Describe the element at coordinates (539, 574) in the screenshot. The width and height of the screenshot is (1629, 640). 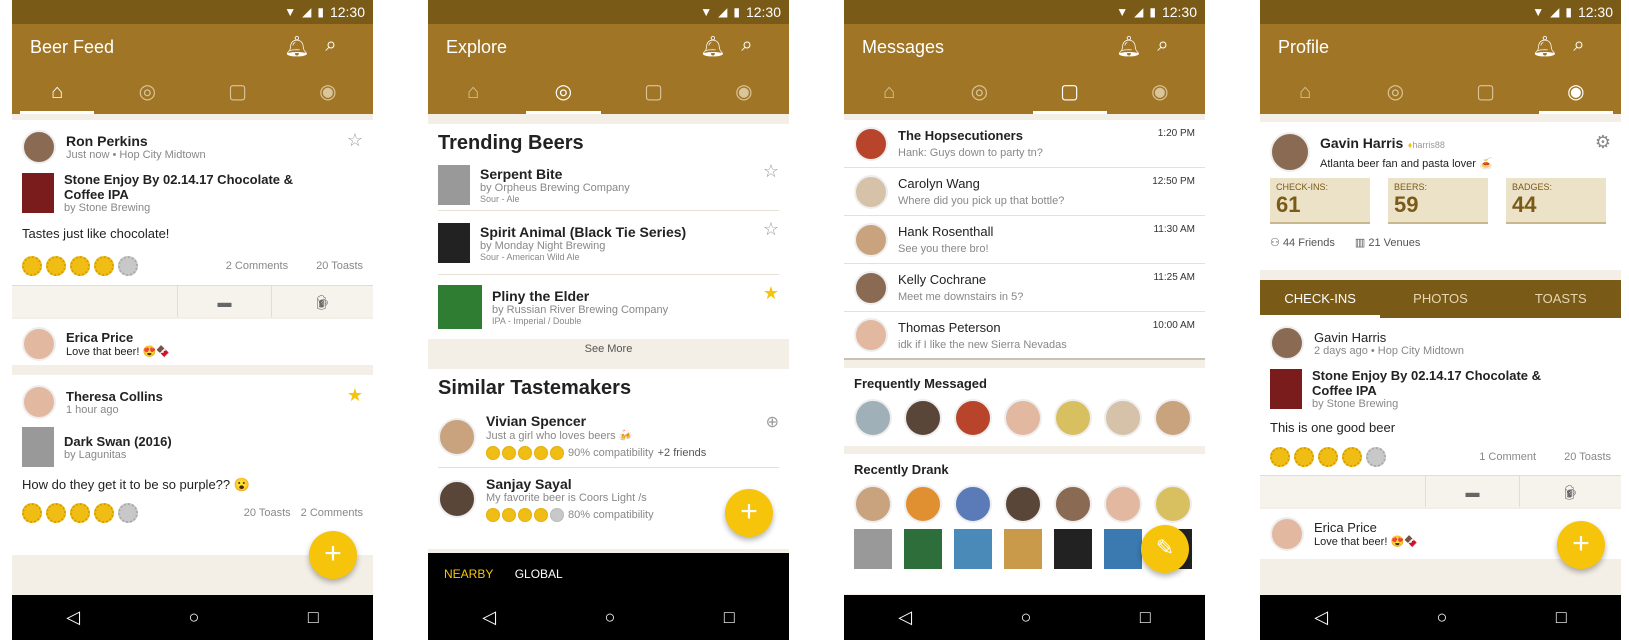
I see `filter-global: GLOBAL` at that location.